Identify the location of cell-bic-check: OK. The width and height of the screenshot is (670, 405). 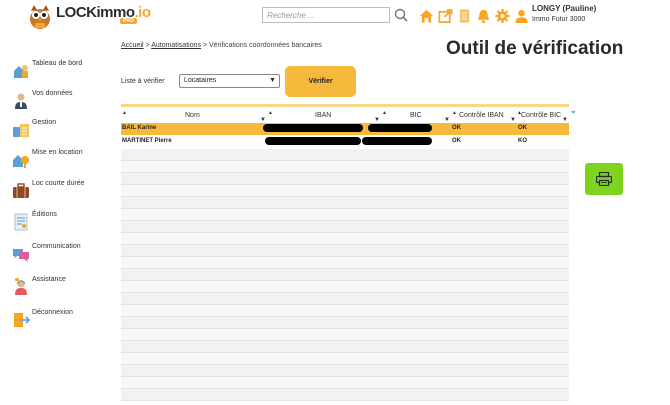
(522, 128).